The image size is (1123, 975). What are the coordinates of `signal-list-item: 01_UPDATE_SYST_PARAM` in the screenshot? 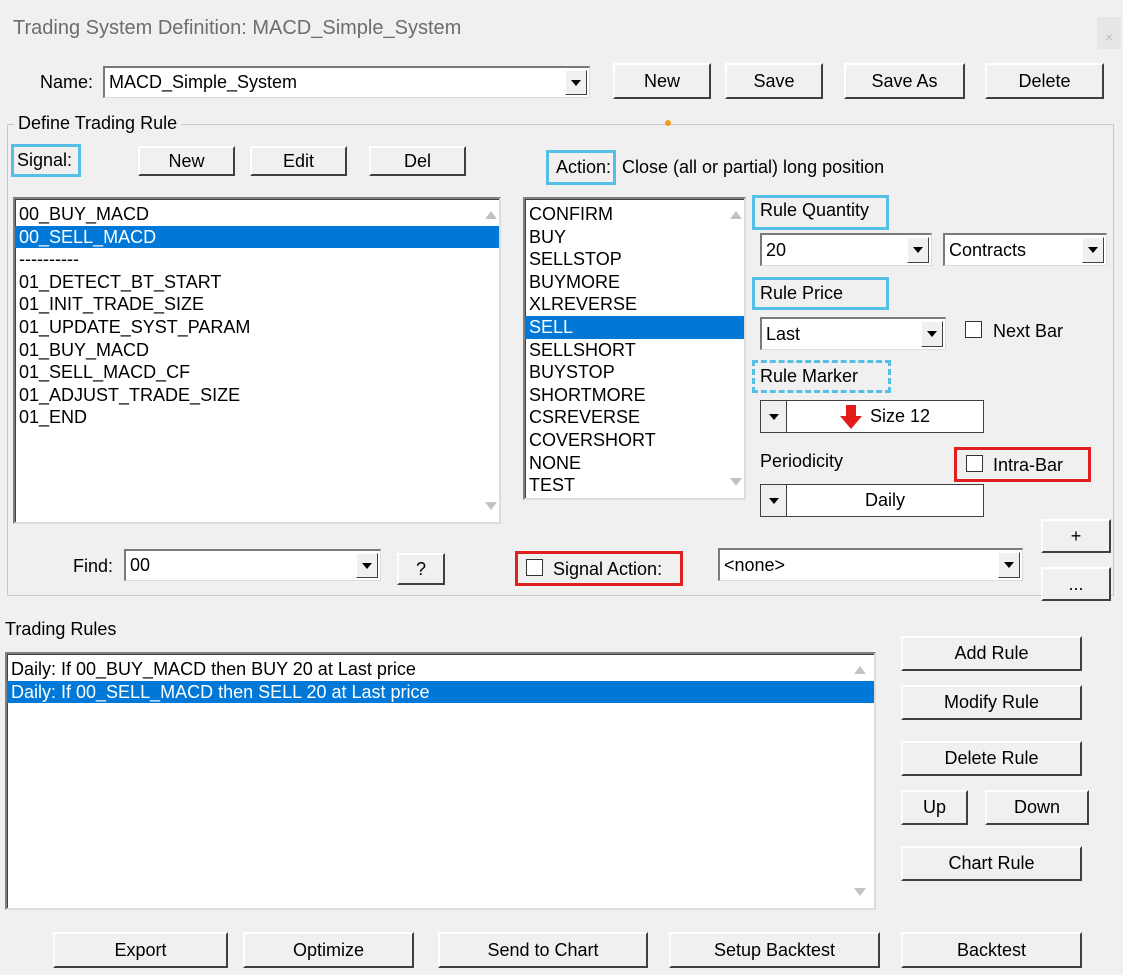 It's located at (257, 327).